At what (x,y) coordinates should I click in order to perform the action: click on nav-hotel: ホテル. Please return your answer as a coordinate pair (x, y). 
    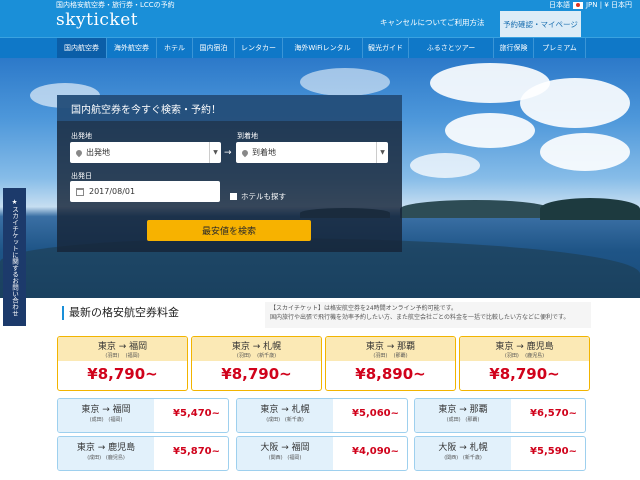
    Looking at the image, I should click on (175, 48).